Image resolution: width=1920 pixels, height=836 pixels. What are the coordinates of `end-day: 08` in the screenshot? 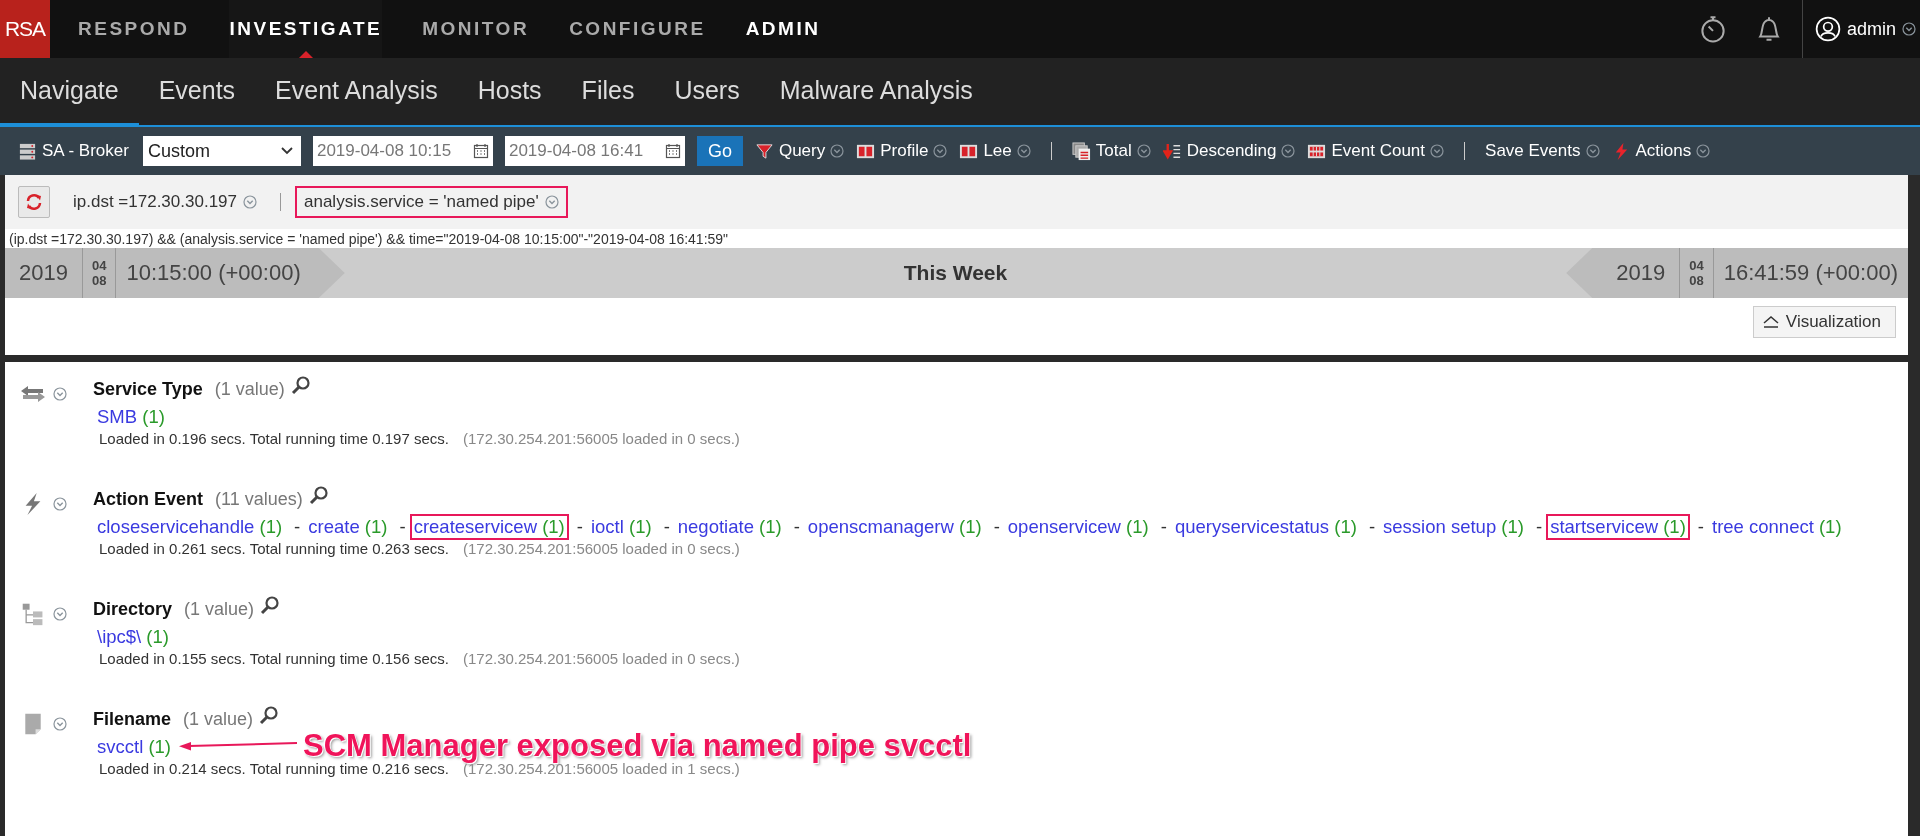 It's located at (1696, 280).